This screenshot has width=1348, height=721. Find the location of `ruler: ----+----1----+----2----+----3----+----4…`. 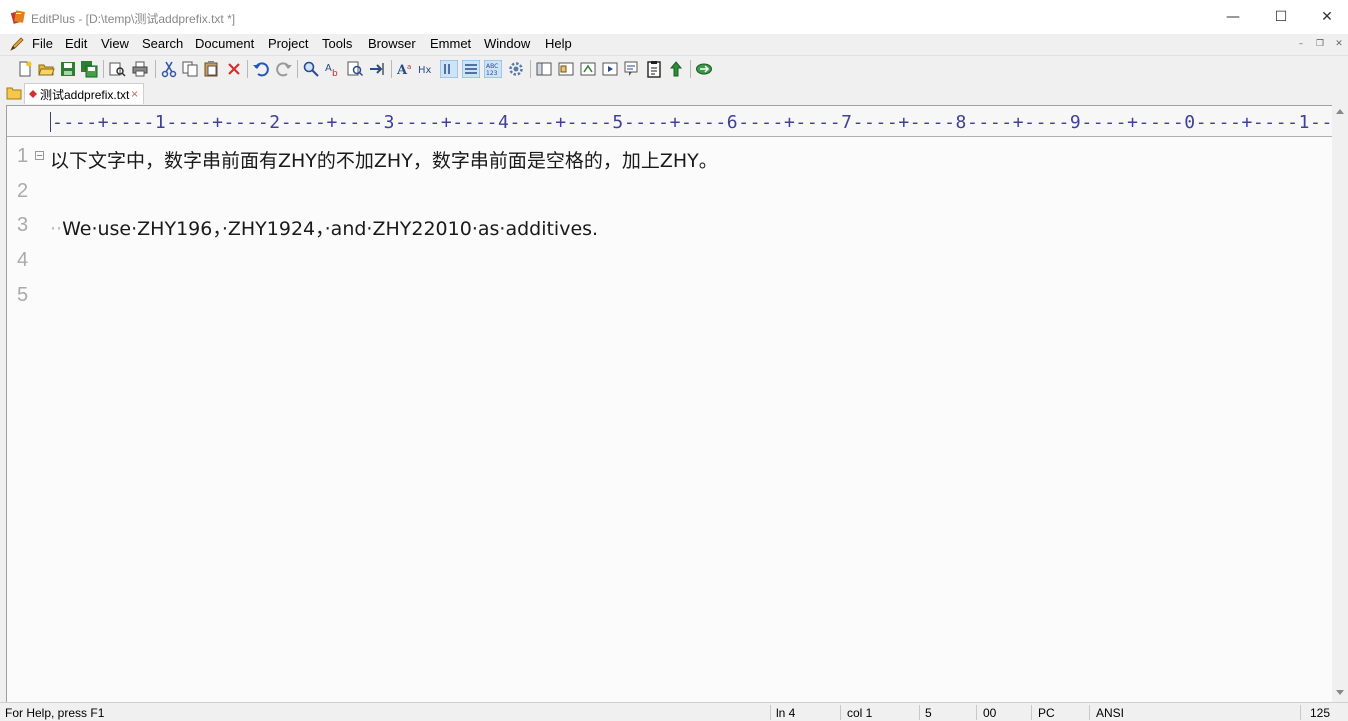

ruler: ----+----1----+----2----+----3----+----4… is located at coordinates (670, 121).